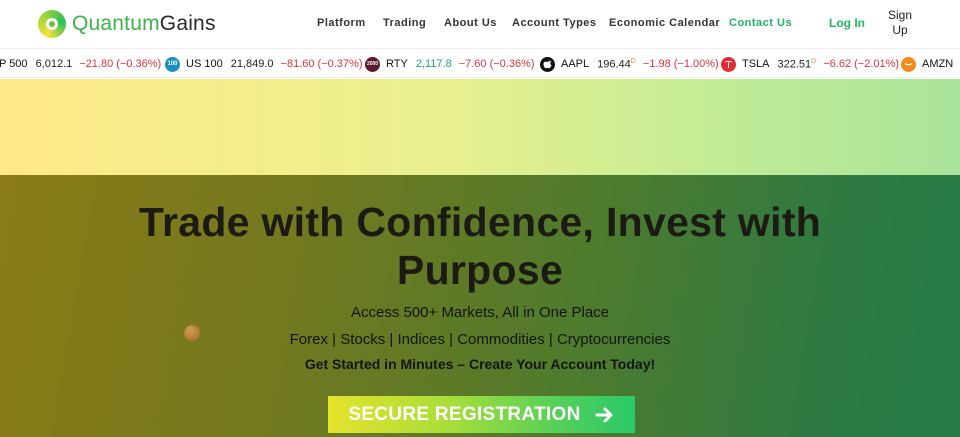  What do you see at coordinates (397, 64) in the screenshot?
I see `ticker-symbol: RTY` at bounding box center [397, 64].